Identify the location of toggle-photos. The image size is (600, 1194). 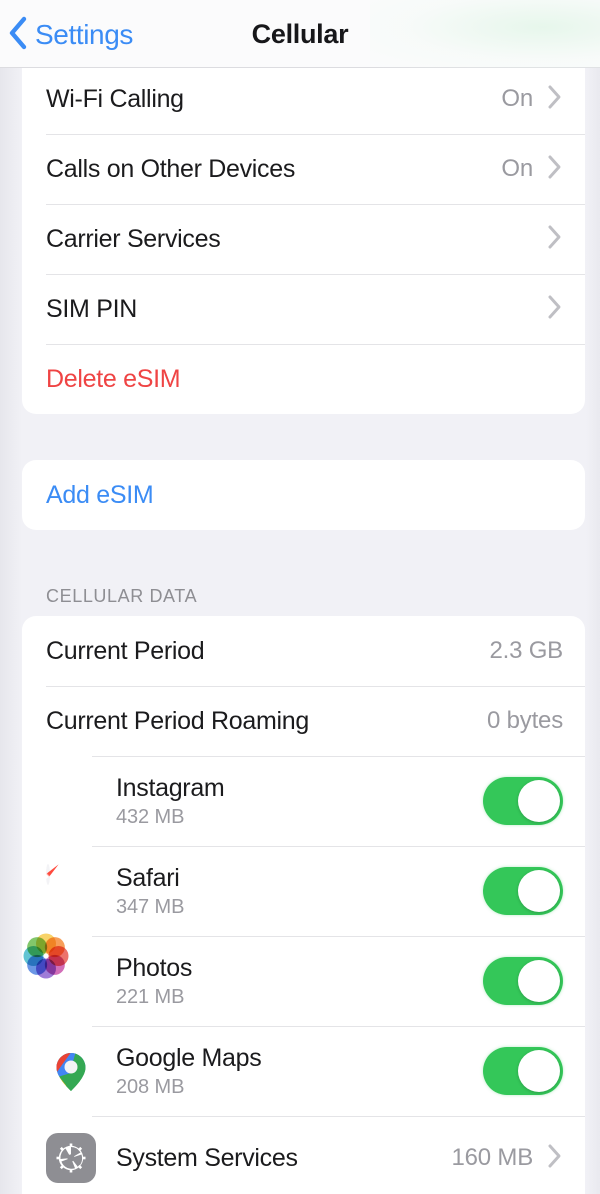
(523, 981).